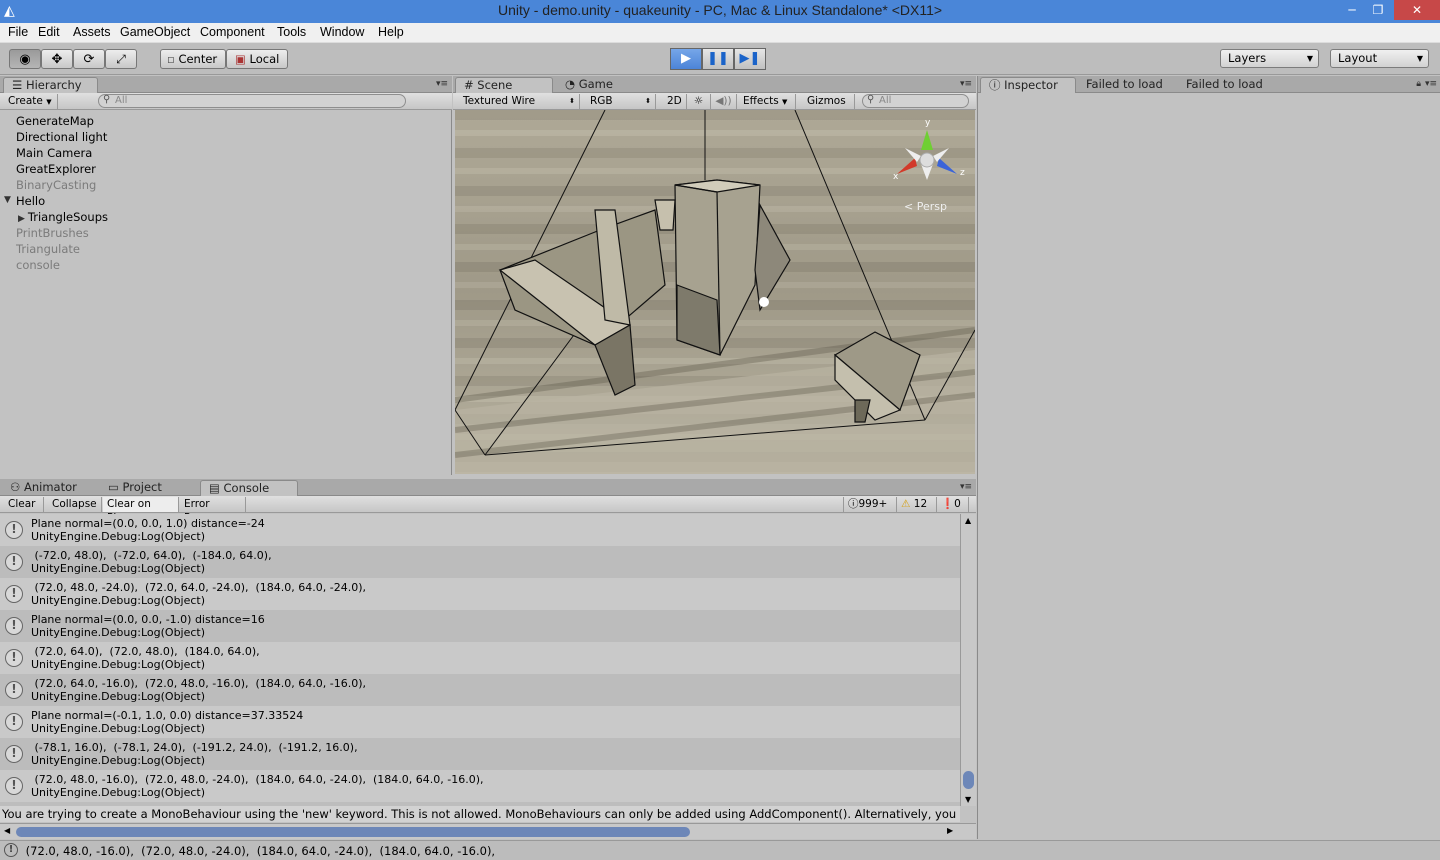 This screenshot has height=860, width=1440. What do you see at coordinates (1379, 58) in the screenshot?
I see `layout-dropdown: Layout ▼` at bounding box center [1379, 58].